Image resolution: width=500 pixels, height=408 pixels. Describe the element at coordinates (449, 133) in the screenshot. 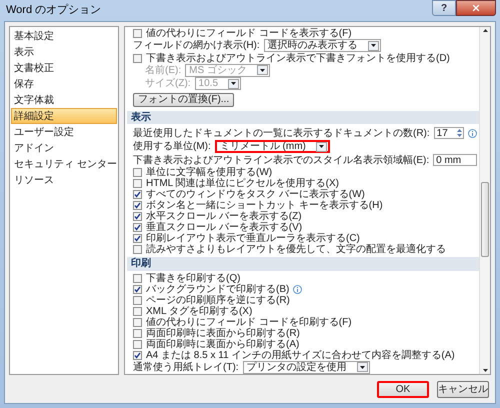

I see `number-spinner: 17` at that location.